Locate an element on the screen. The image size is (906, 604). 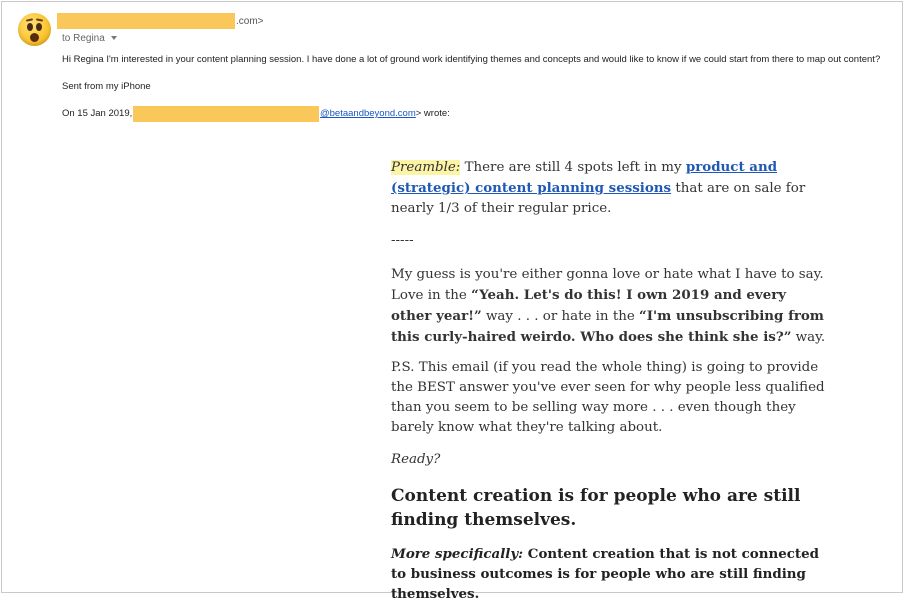
redacted-quoted-sender is located at coordinates (226, 114).